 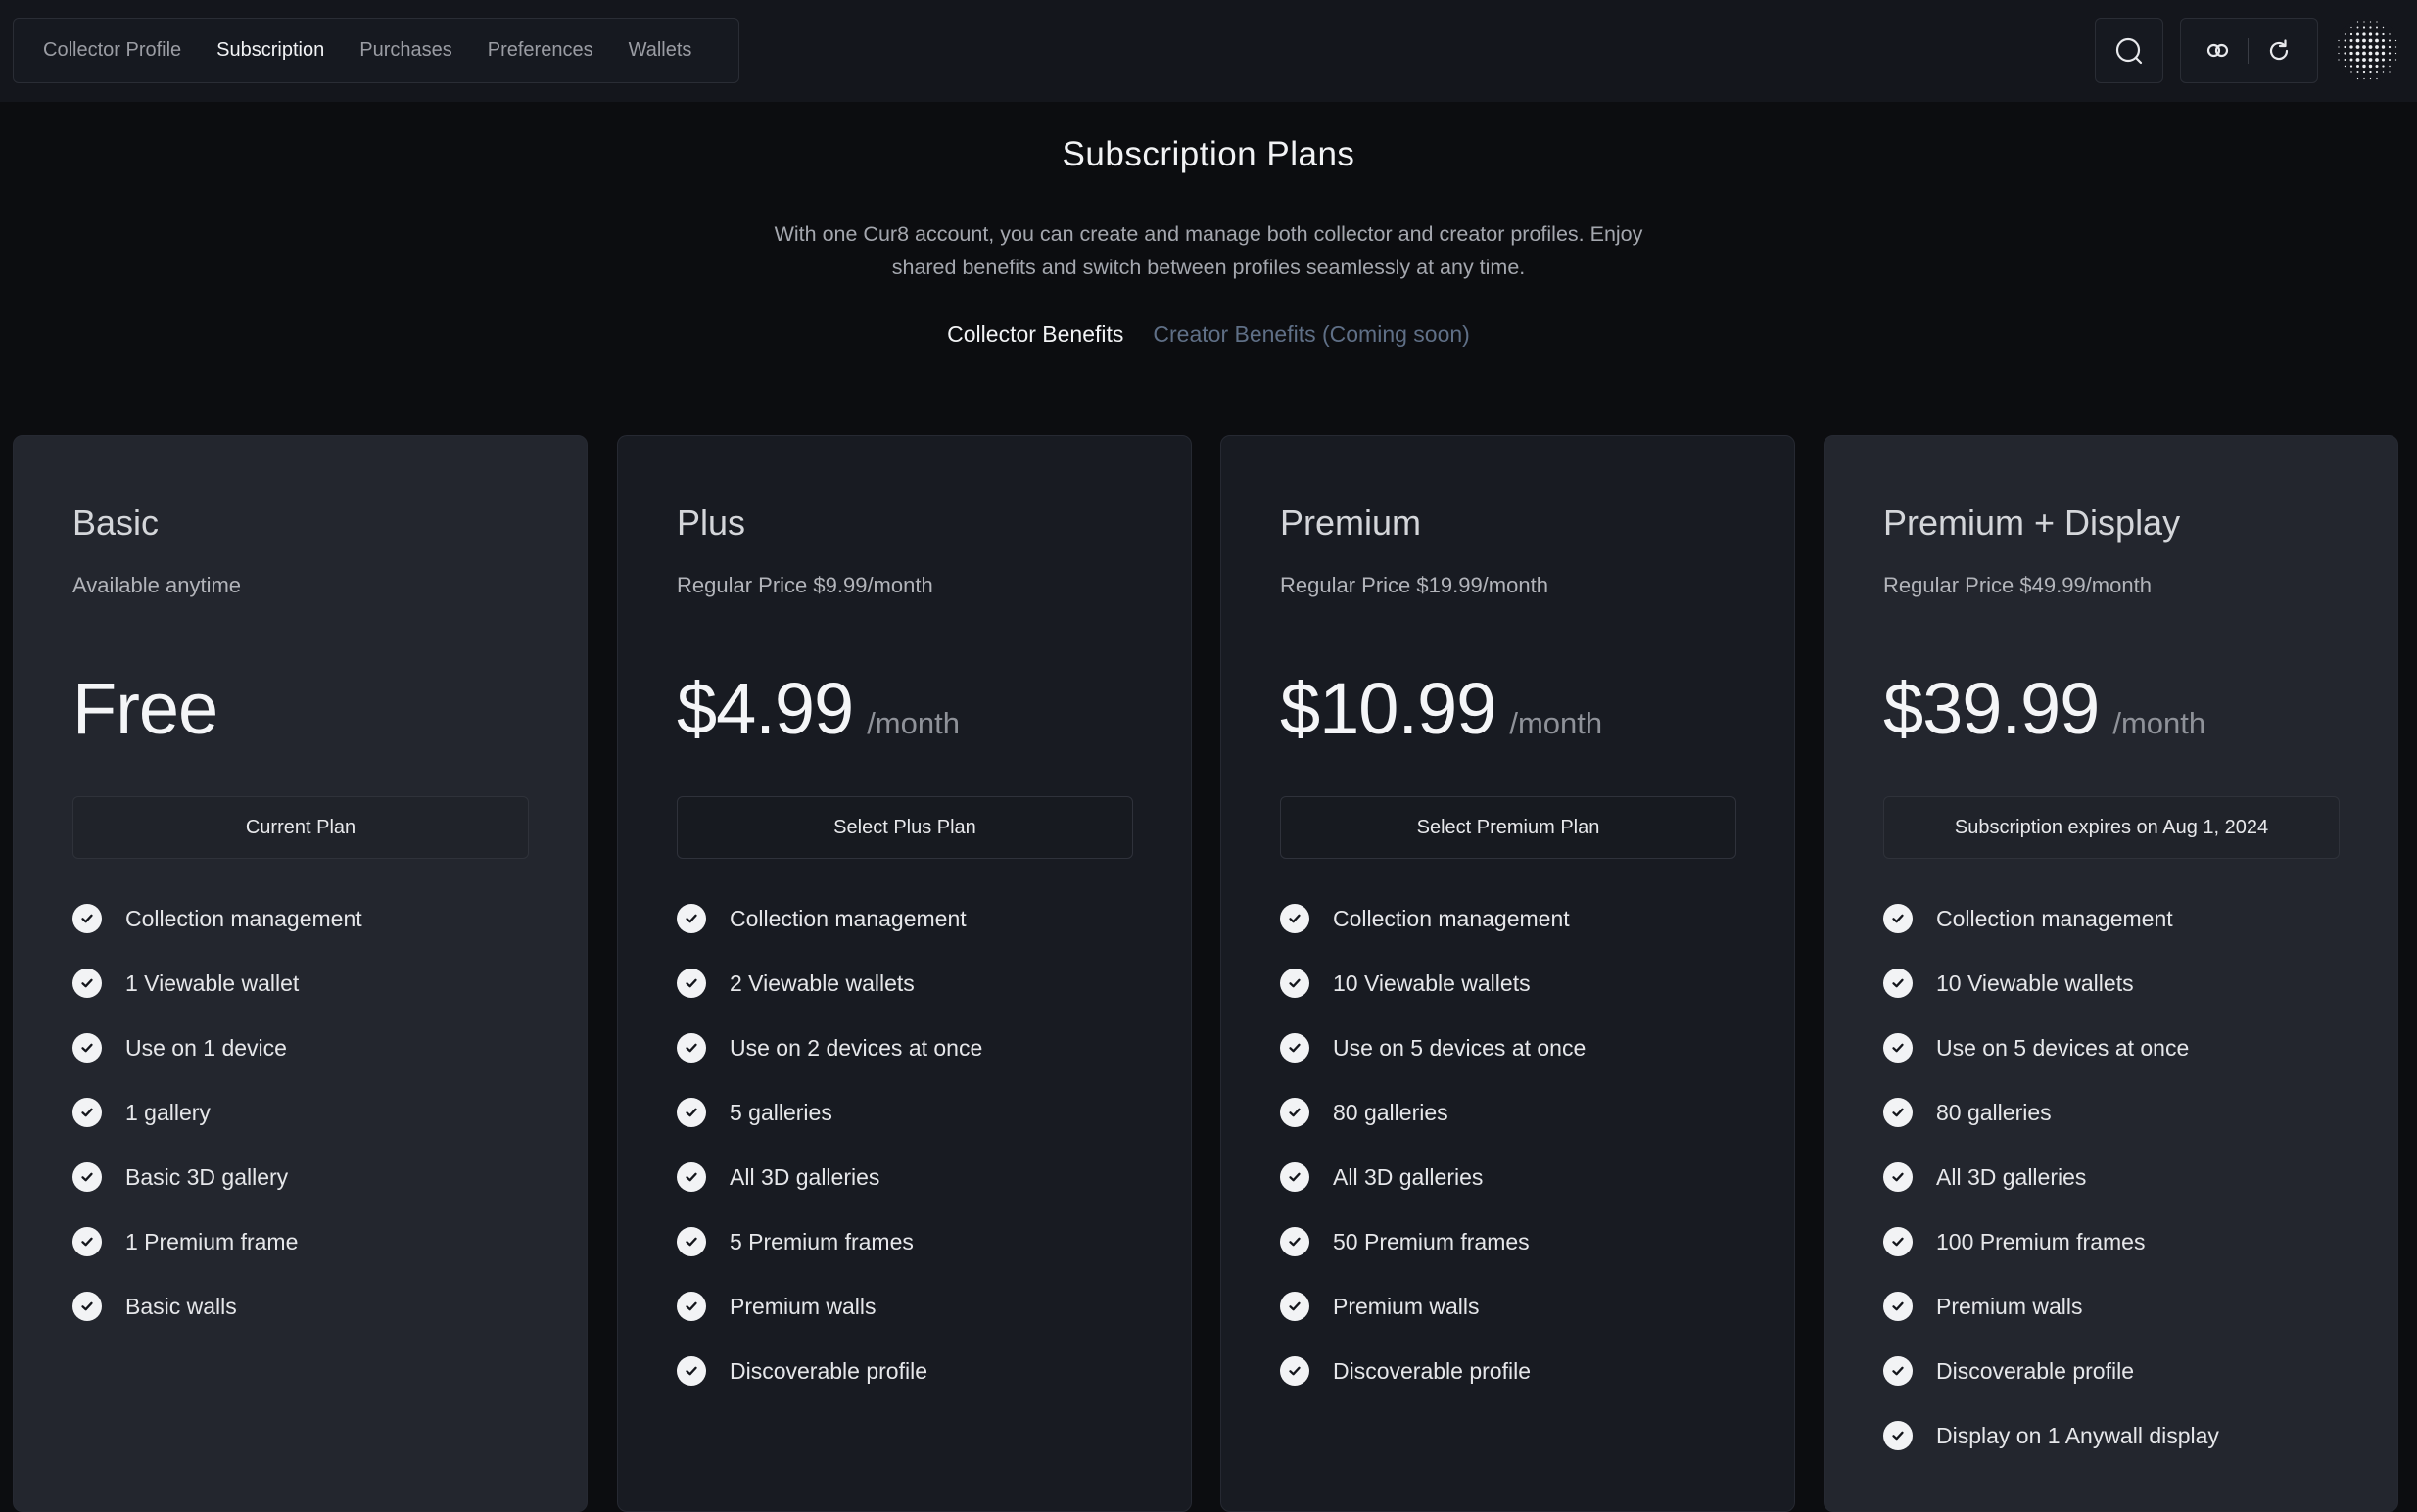 I want to click on refresh-icon, so click(x=2279, y=51).